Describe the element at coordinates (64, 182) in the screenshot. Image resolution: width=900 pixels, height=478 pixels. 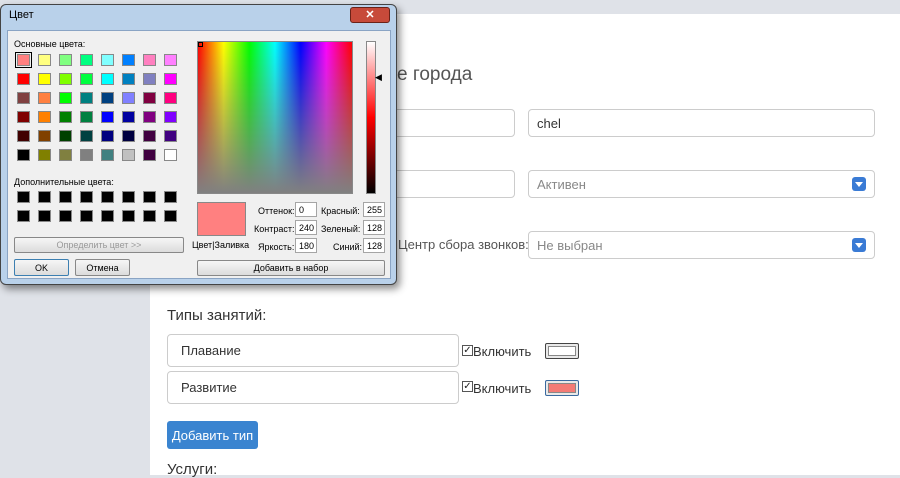
I see `custom-colors-label: Дополнительные цвета:` at that location.